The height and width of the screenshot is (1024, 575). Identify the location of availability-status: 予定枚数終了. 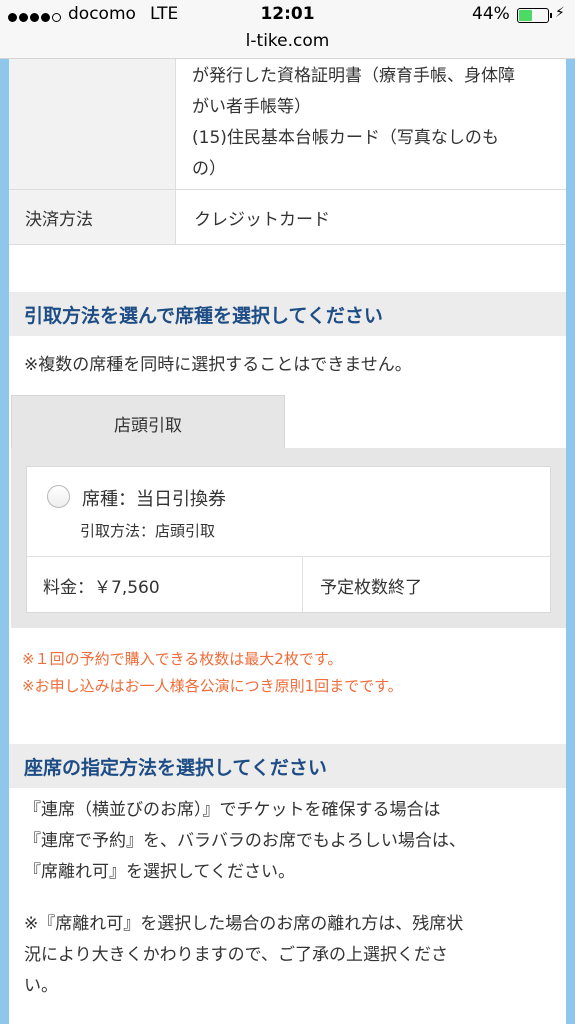
(371, 588).